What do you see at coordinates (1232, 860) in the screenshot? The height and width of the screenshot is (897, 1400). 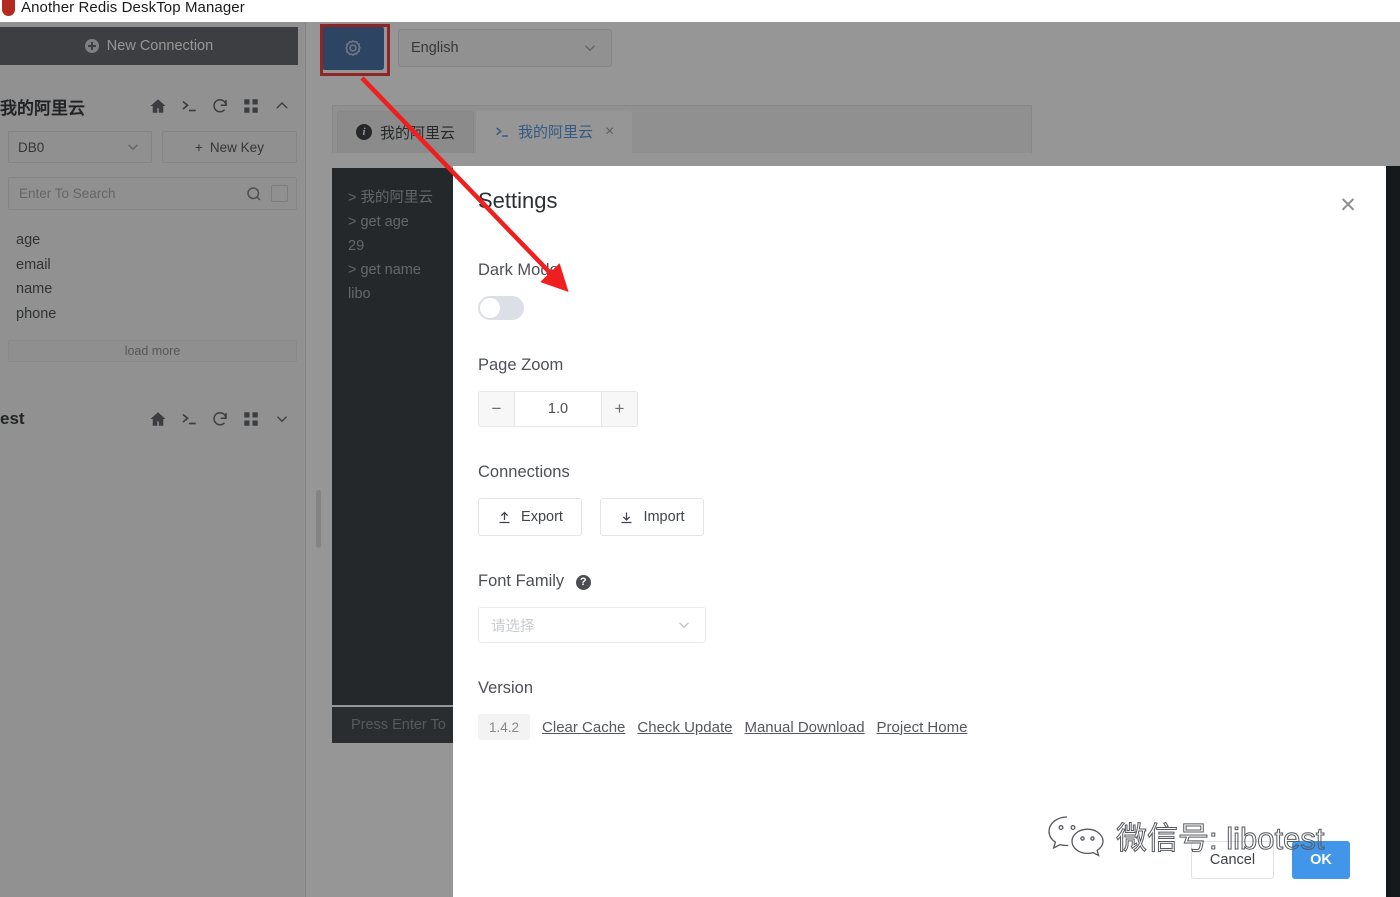 I see `cancel-button: Cancel` at bounding box center [1232, 860].